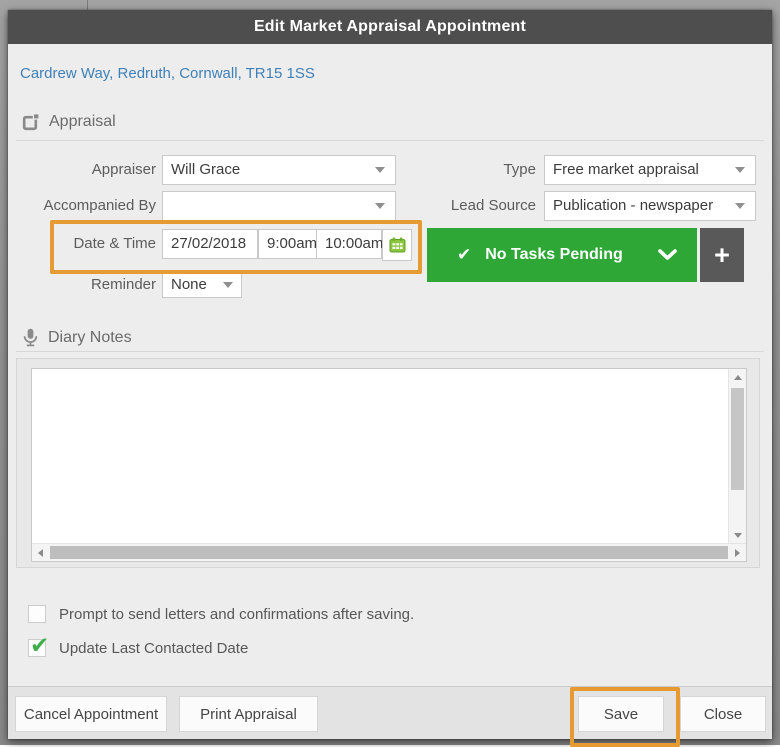  Describe the element at coordinates (99, 205) in the screenshot. I see `accompanied-by-label: Accompanied By` at that location.